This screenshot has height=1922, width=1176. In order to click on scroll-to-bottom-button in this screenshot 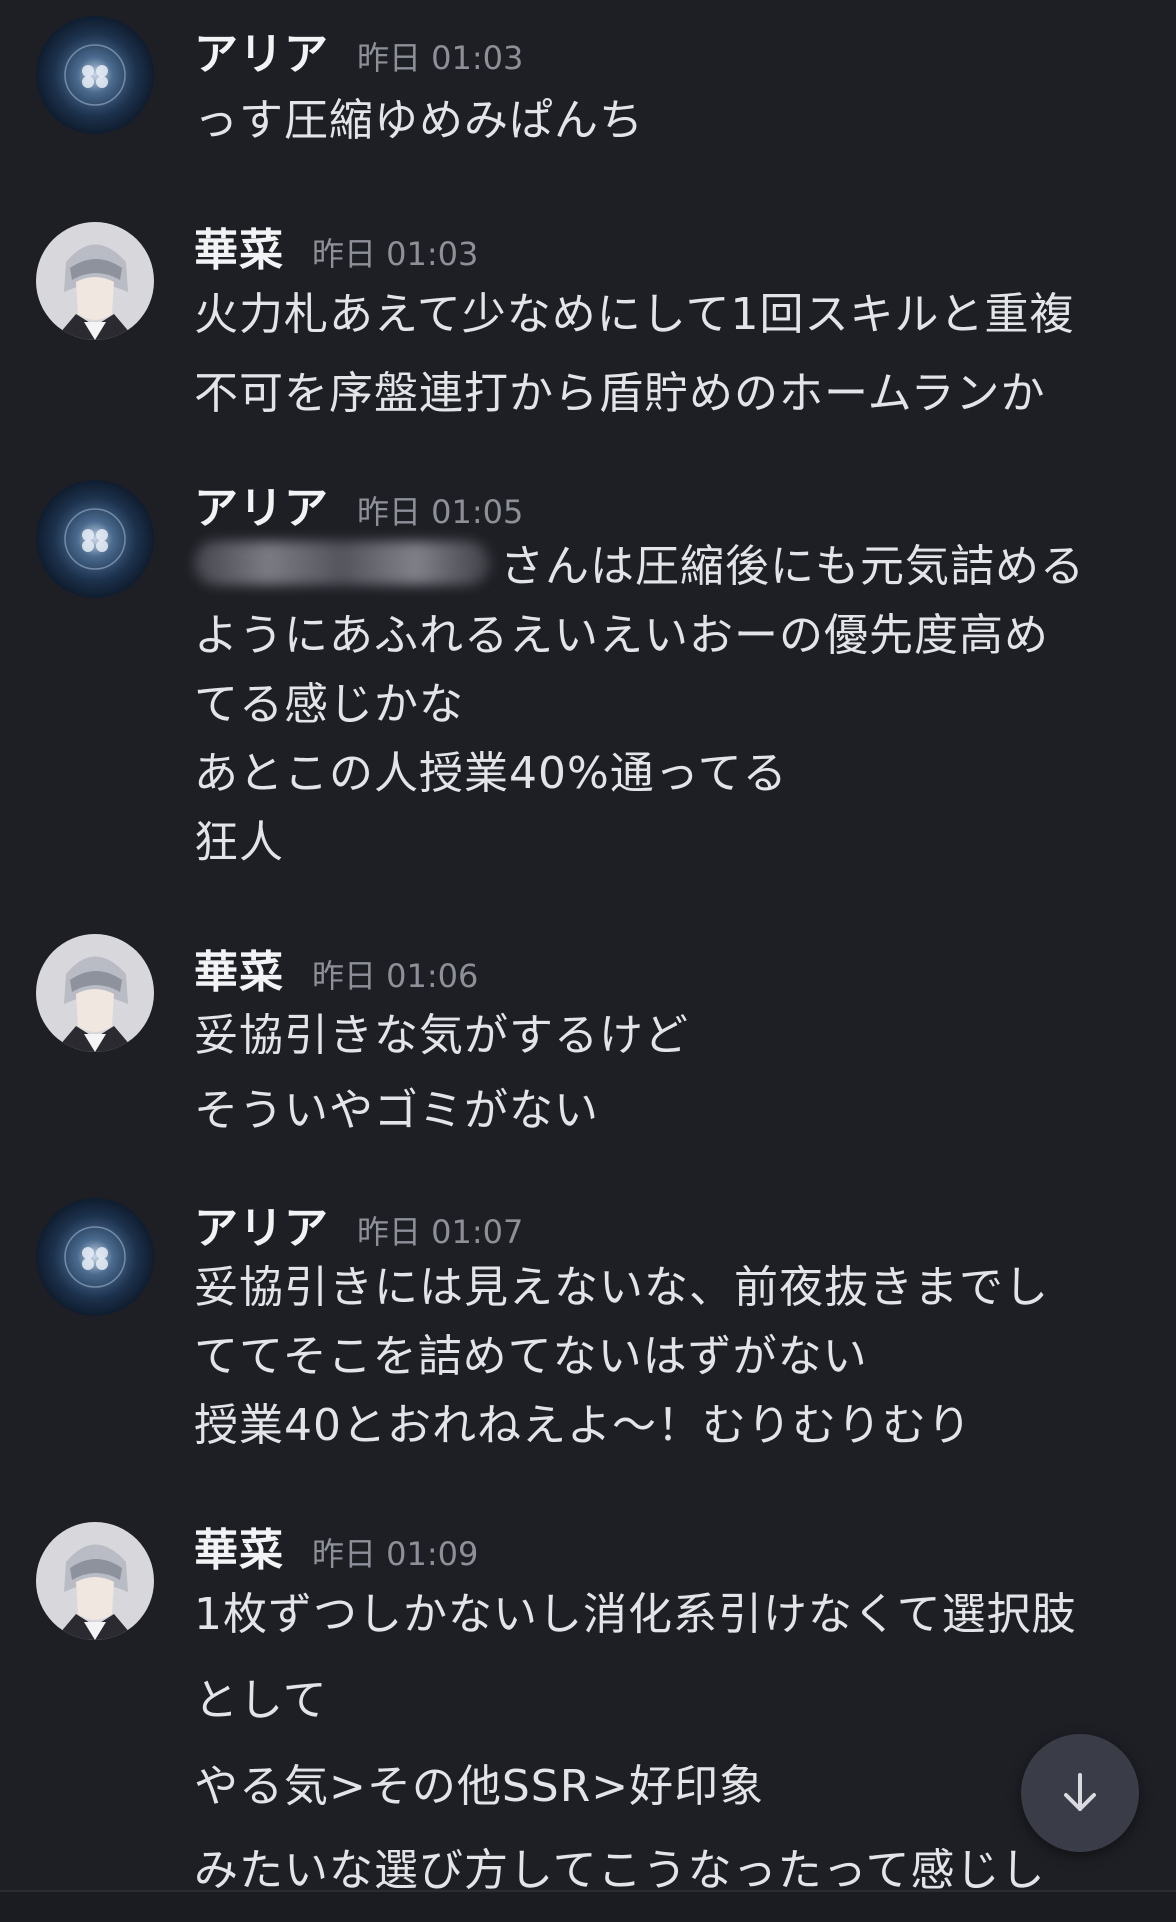, I will do `click(1080, 1793)`.